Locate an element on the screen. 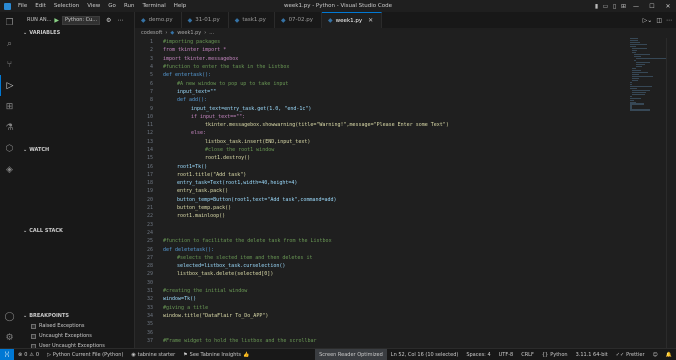 The image size is (676, 360). breadcrumb-file: week1.py is located at coordinates (189, 33).